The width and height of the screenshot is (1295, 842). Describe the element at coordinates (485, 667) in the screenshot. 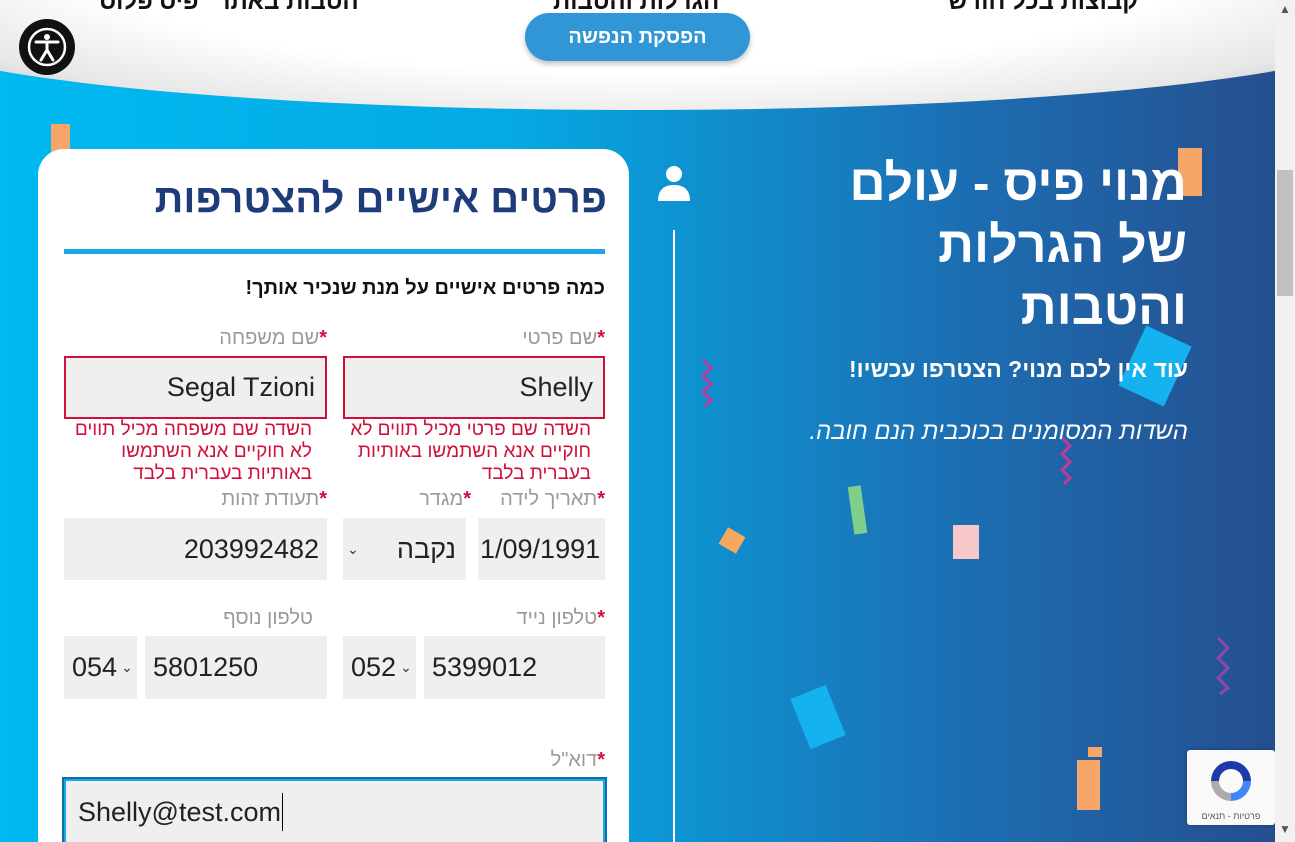

I see `mobile-phone-number: 5399012` at that location.